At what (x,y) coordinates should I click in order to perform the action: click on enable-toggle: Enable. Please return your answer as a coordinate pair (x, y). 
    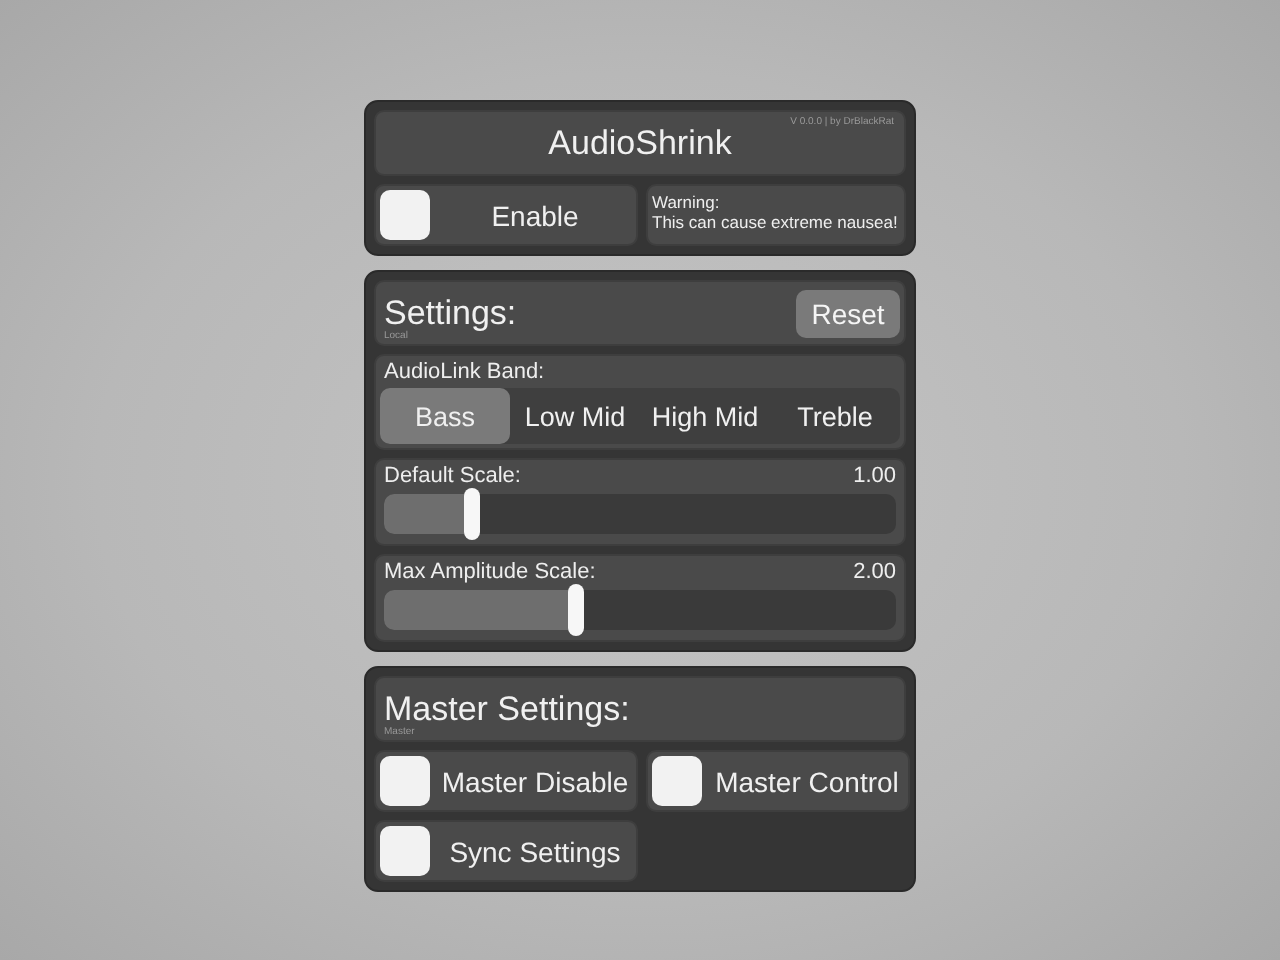
    Looking at the image, I should click on (506, 215).